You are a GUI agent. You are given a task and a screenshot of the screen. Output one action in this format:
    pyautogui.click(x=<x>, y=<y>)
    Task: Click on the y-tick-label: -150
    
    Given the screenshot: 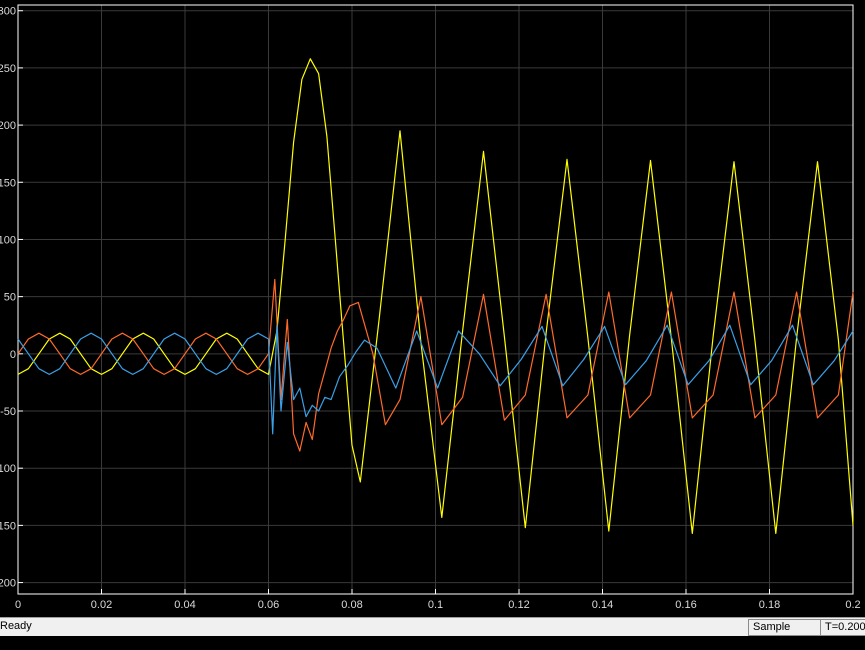 What is the action you would take?
    pyautogui.click(x=8, y=526)
    